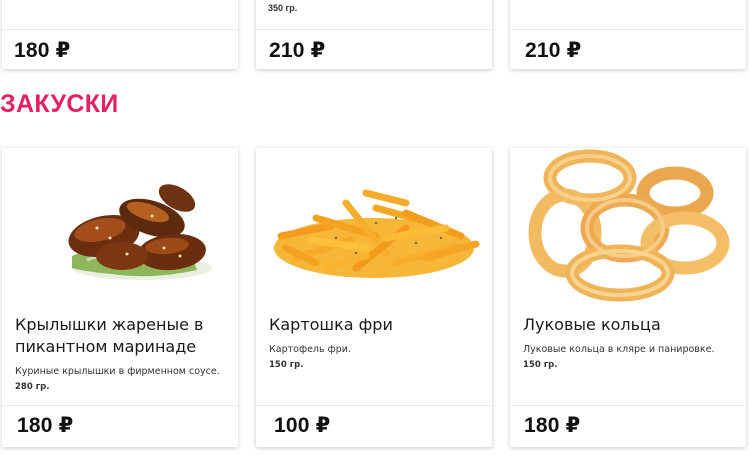 This screenshot has height=457, width=750. What do you see at coordinates (32, 387) in the screenshot?
I see `product-weight: 280 гр.` at bounding box center [32, 387].